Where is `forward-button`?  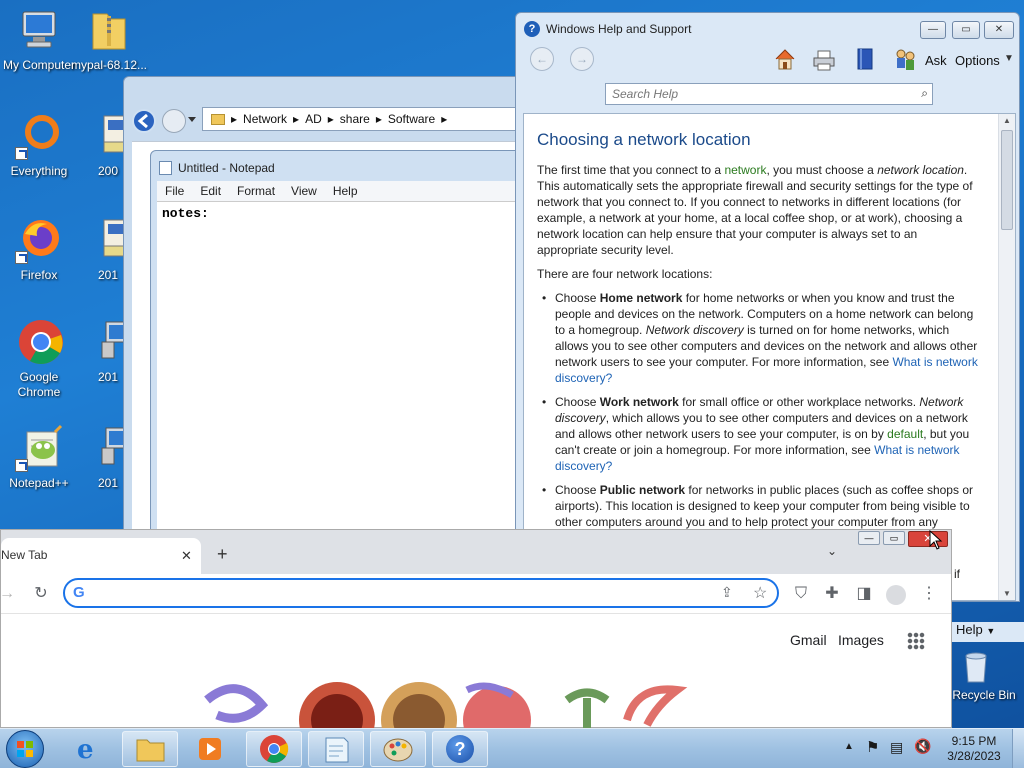
forward-button is located at coordinates (174, 121).